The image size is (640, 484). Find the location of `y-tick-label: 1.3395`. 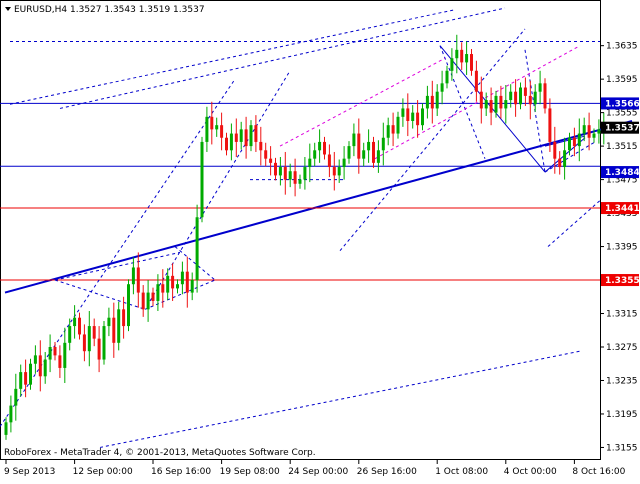

y-tick-label: 1.3395 is located at coordinates (622, 248).